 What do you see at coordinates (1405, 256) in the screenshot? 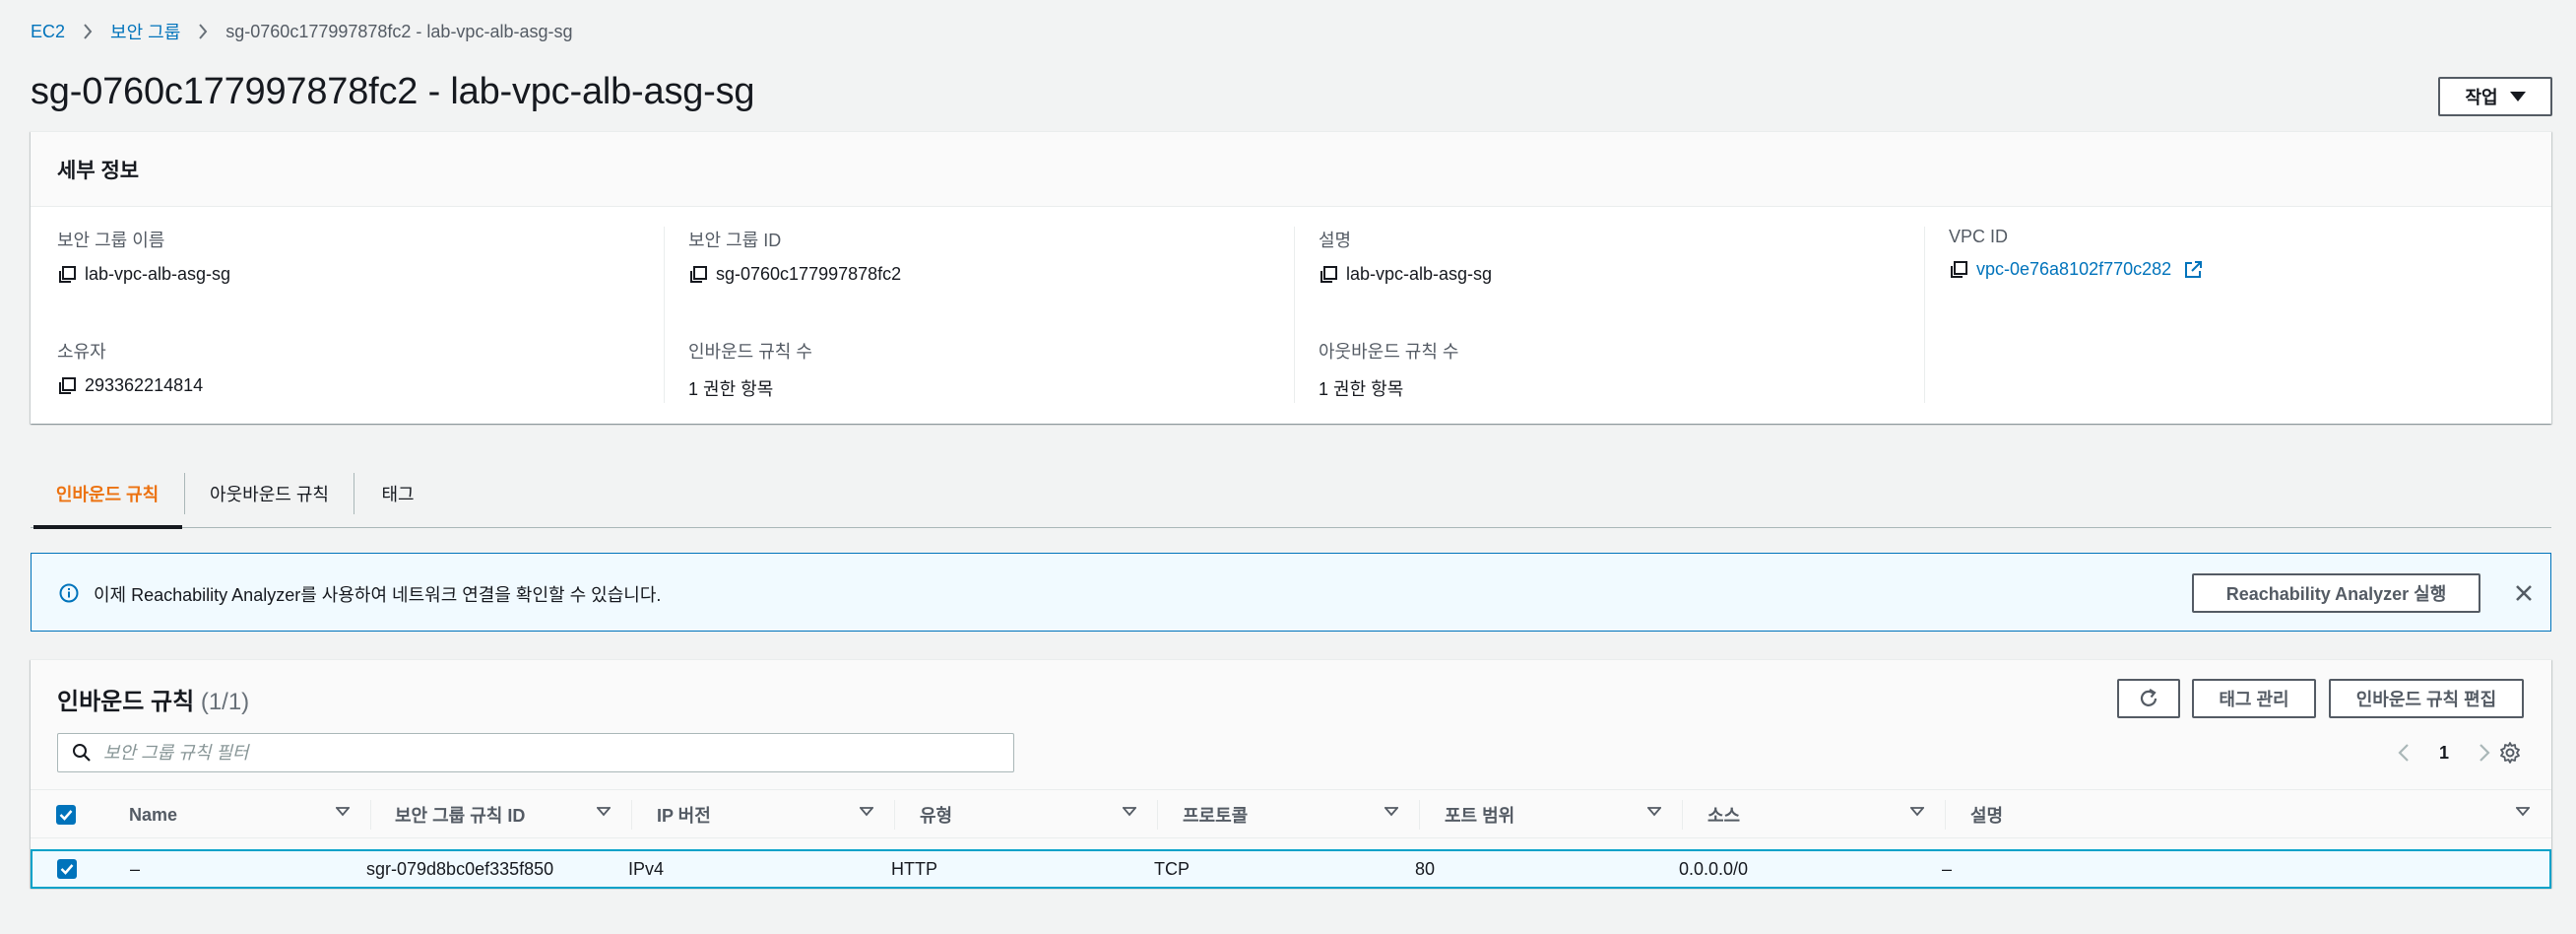
I see `description-field: 설명 lab-vpc-alb-asg-sg` at bounding box center [1405, 256].